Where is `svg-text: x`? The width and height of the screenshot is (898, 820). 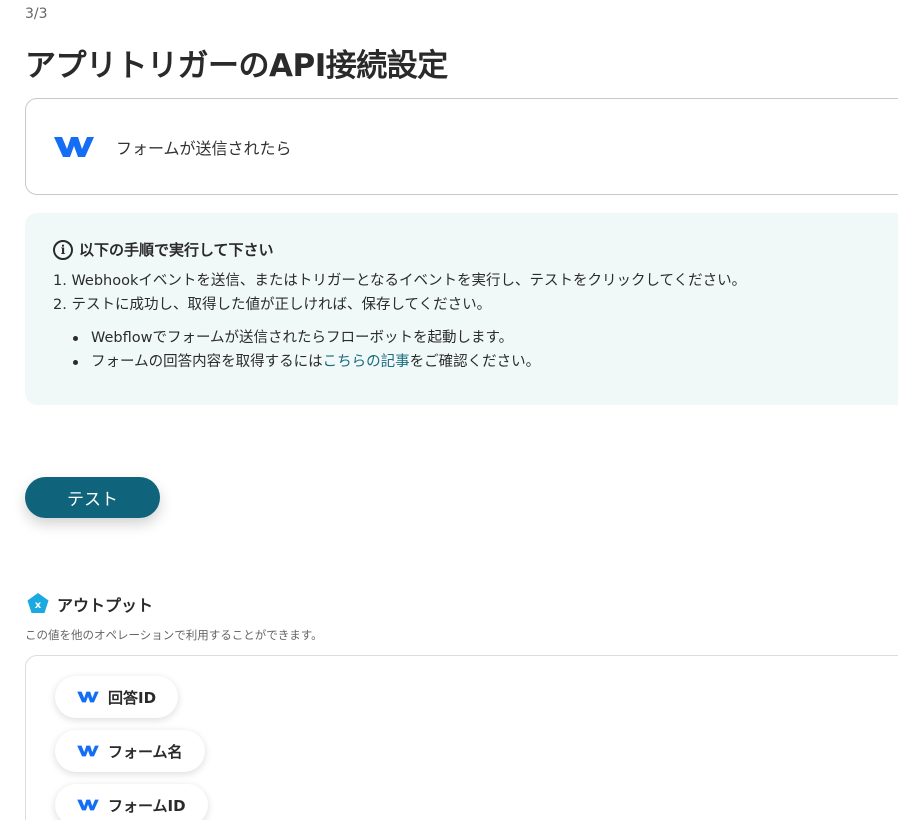
svg-text: x is located at coordinates (38, 605).